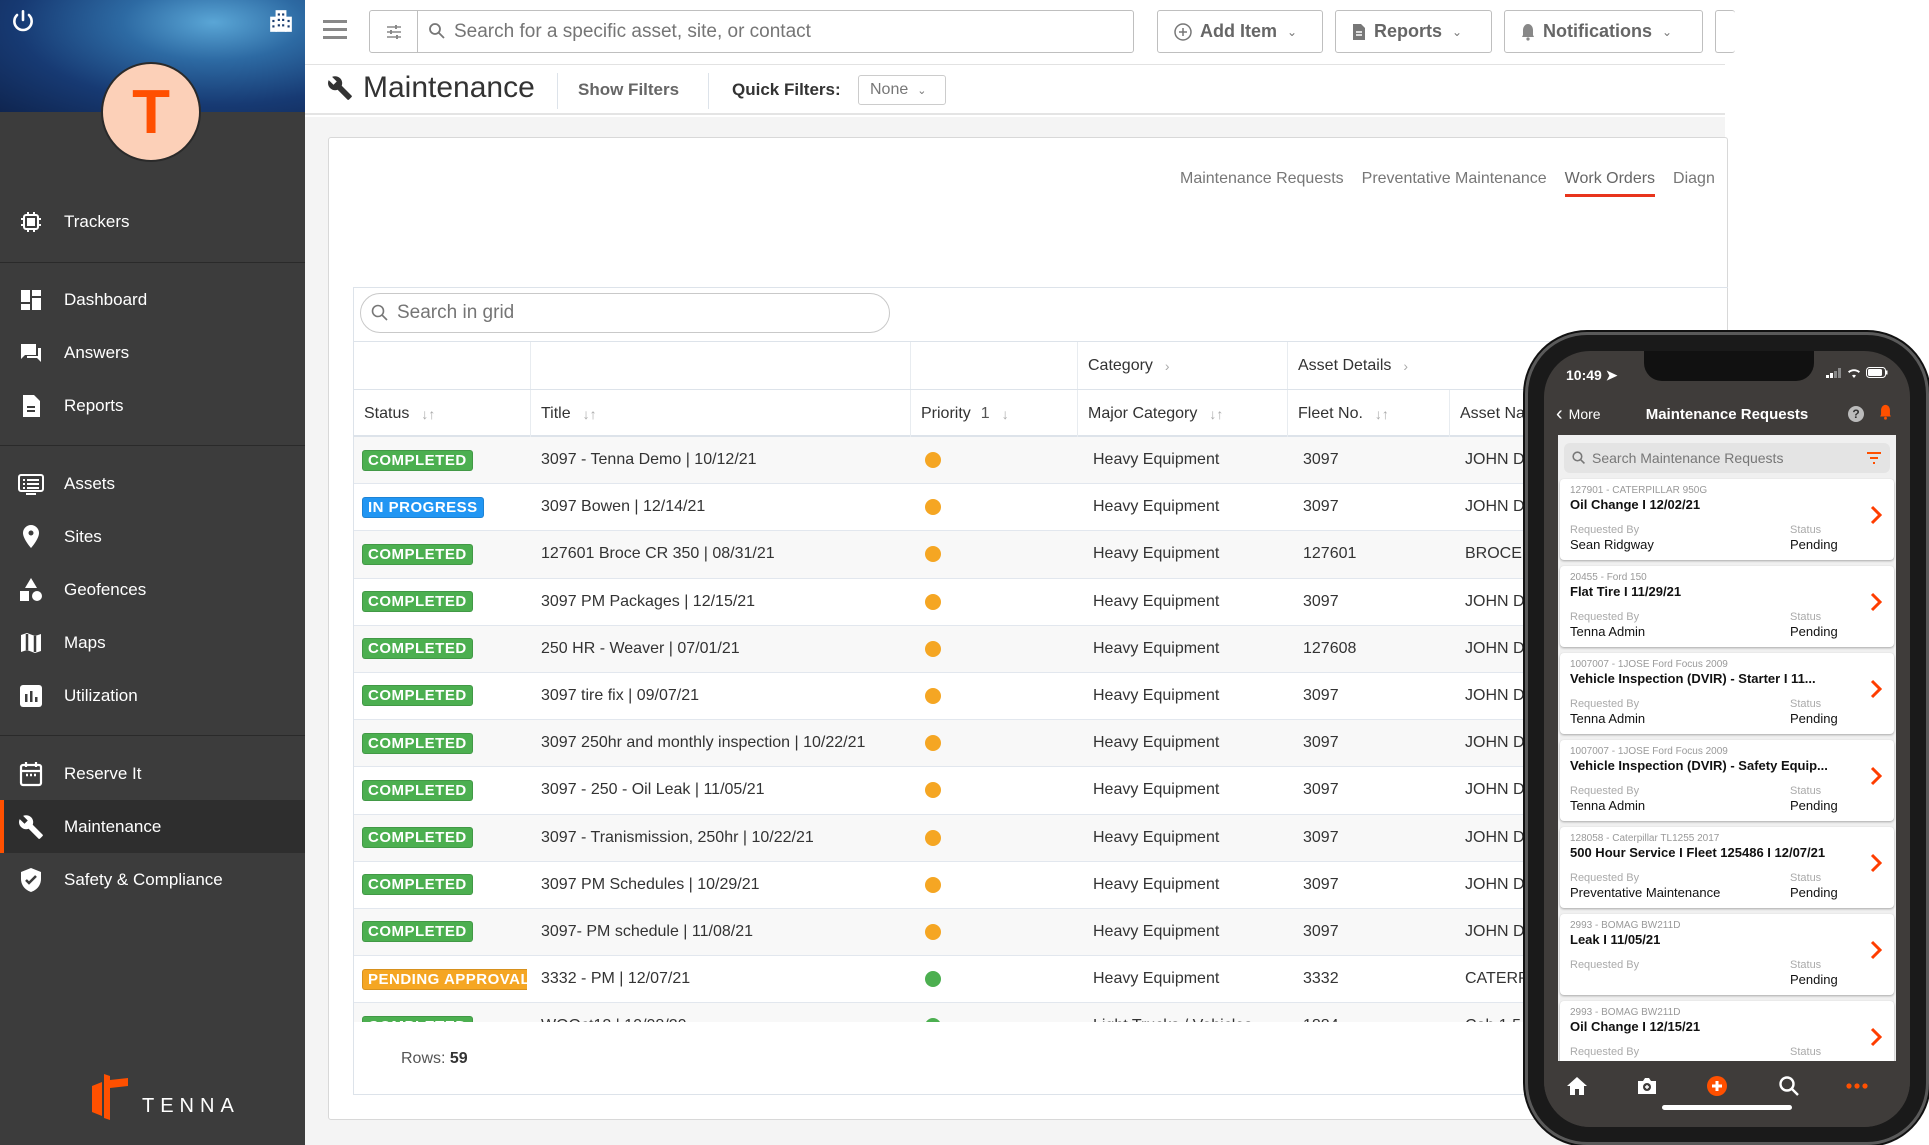 This screenshot has height=1145, width=1929. What do you see at coordinates (152, 642) in the screenshot?
I see `sidebar-item-maps: Maps` at bounding box center [152, 642].